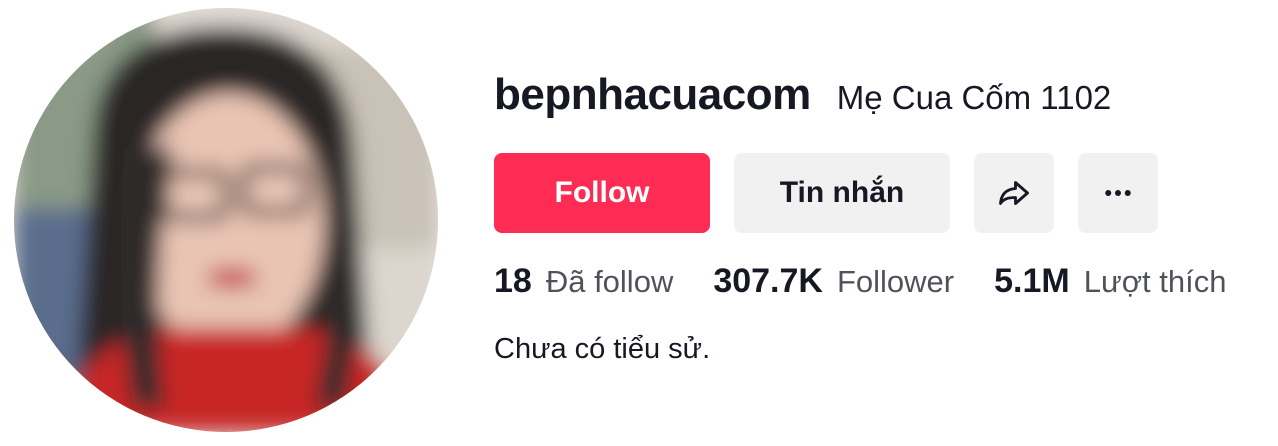 This screenshot has width=1278, height=446. I want to click on share-arrow-icon, so click(1014, 193).